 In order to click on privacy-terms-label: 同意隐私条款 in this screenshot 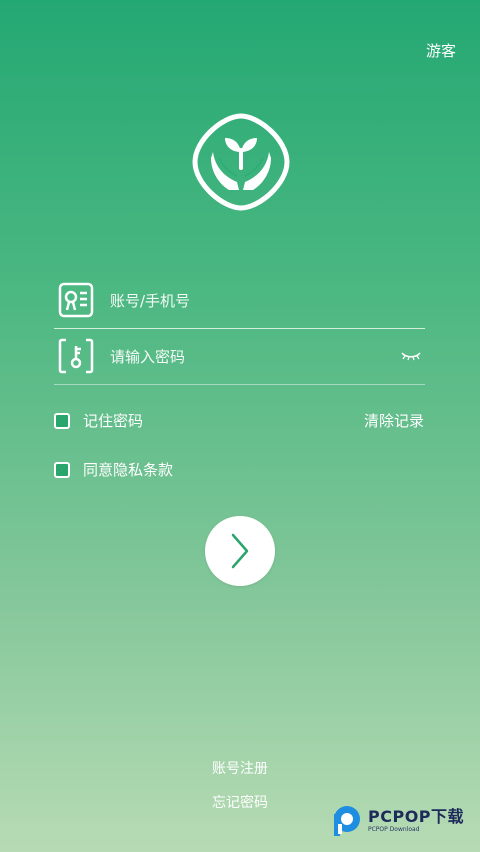, I will do `click(128, 470)`.